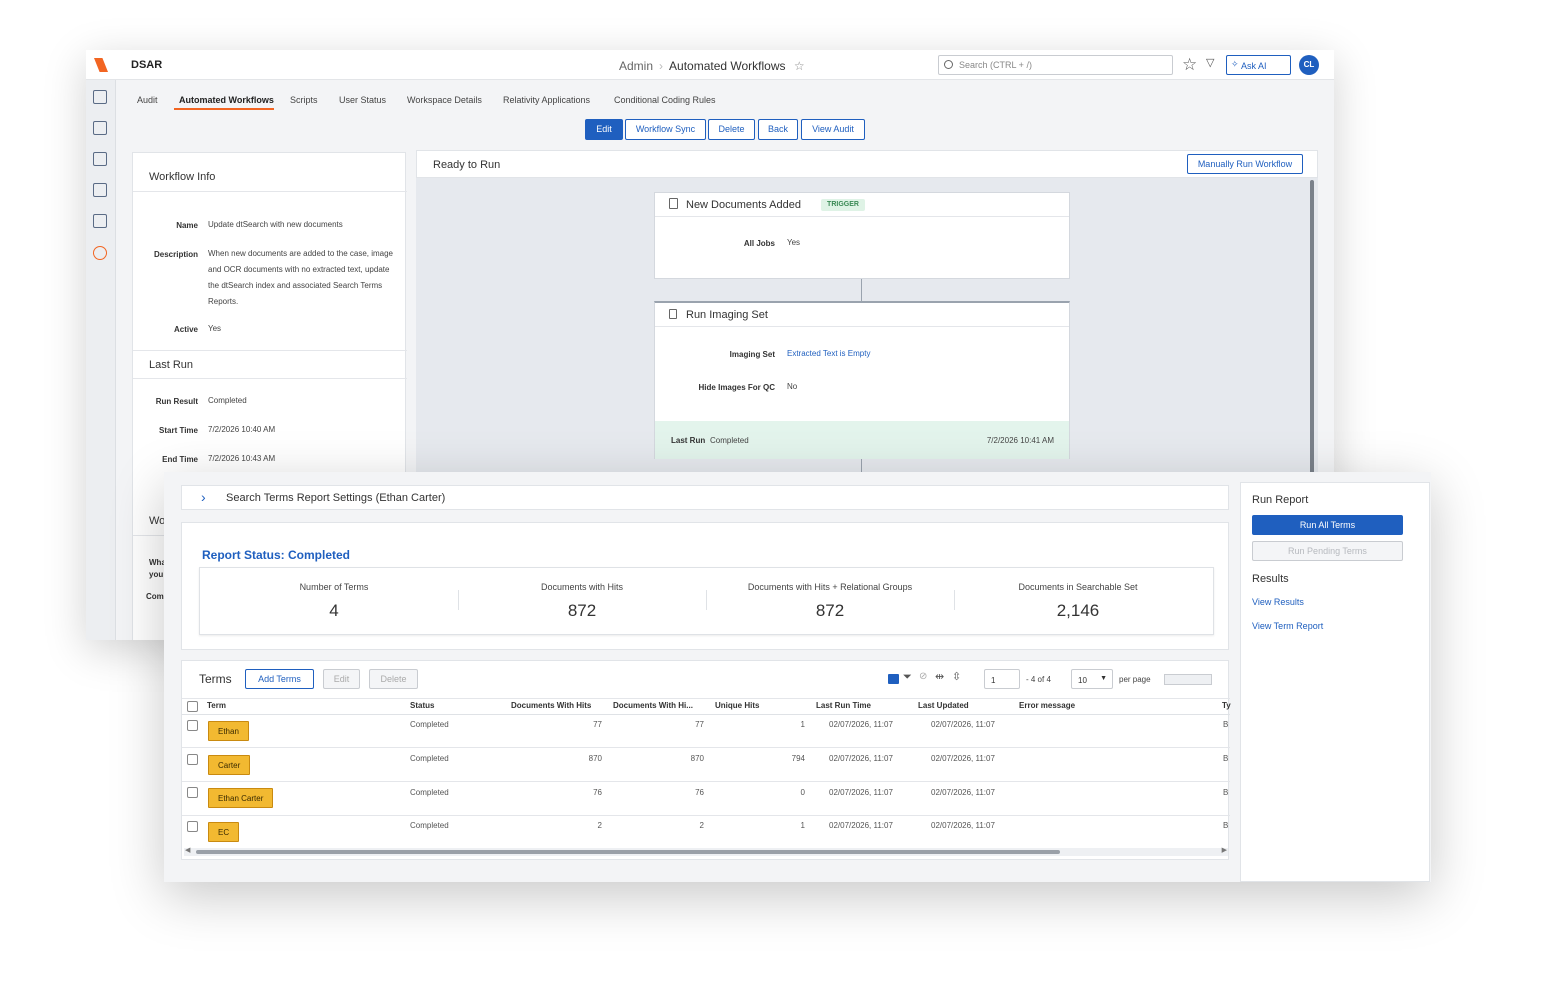 Image resolution: width=1548 pixels, height=1000 pixels. I want to click on tab-automated-workflows: Automated Workflows, so click(226, 100).